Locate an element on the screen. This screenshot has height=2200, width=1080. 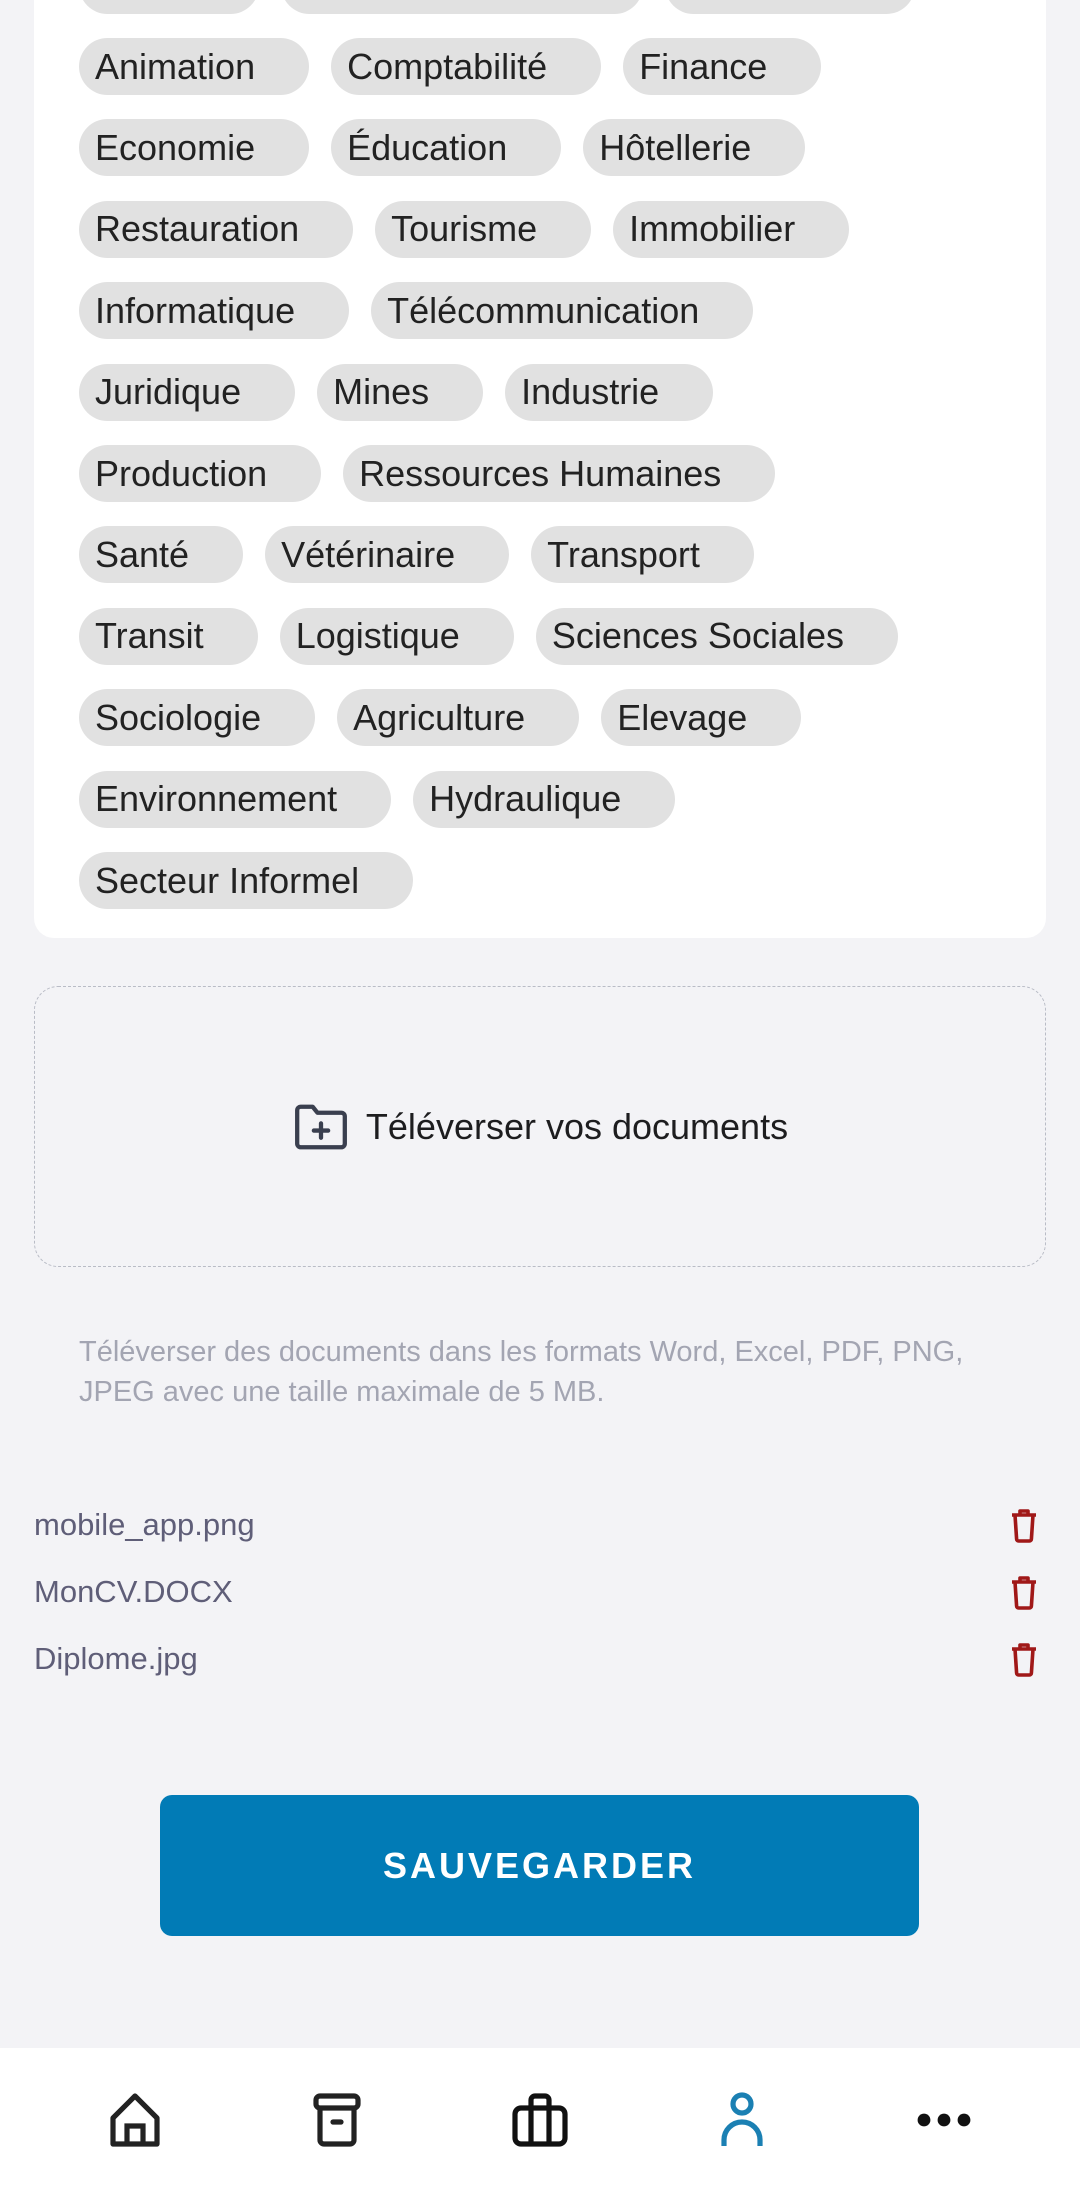
nav-home is located at coordinates (135, 2120).